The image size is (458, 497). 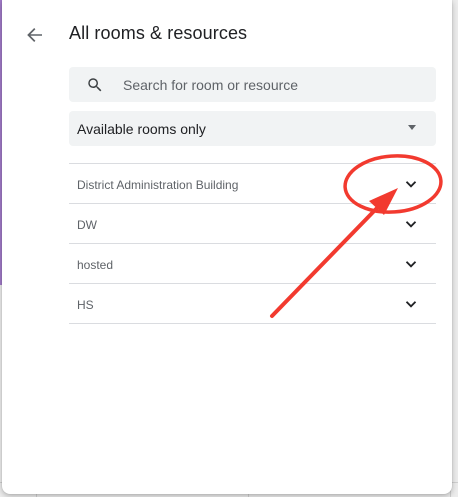 What do you see at coordinates (87, 225) in the screenshot?
I see `room-group-label: DW` at bounding box center [87, 225].